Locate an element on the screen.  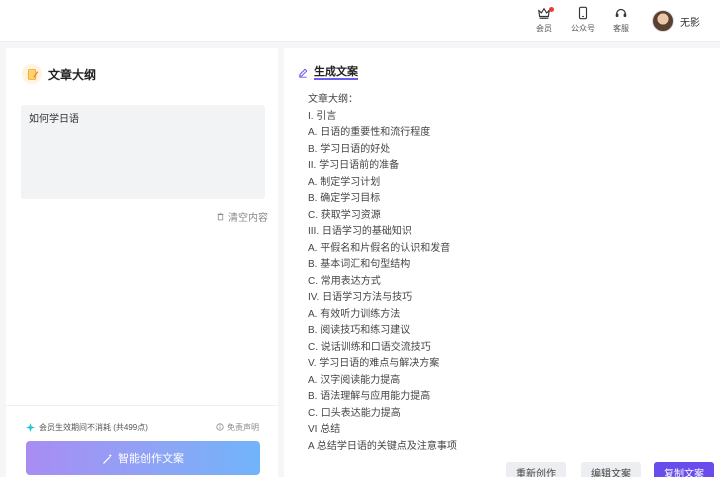
outline-line: B. 基本词汇和句型结构 is located at coordinates (359, 264).